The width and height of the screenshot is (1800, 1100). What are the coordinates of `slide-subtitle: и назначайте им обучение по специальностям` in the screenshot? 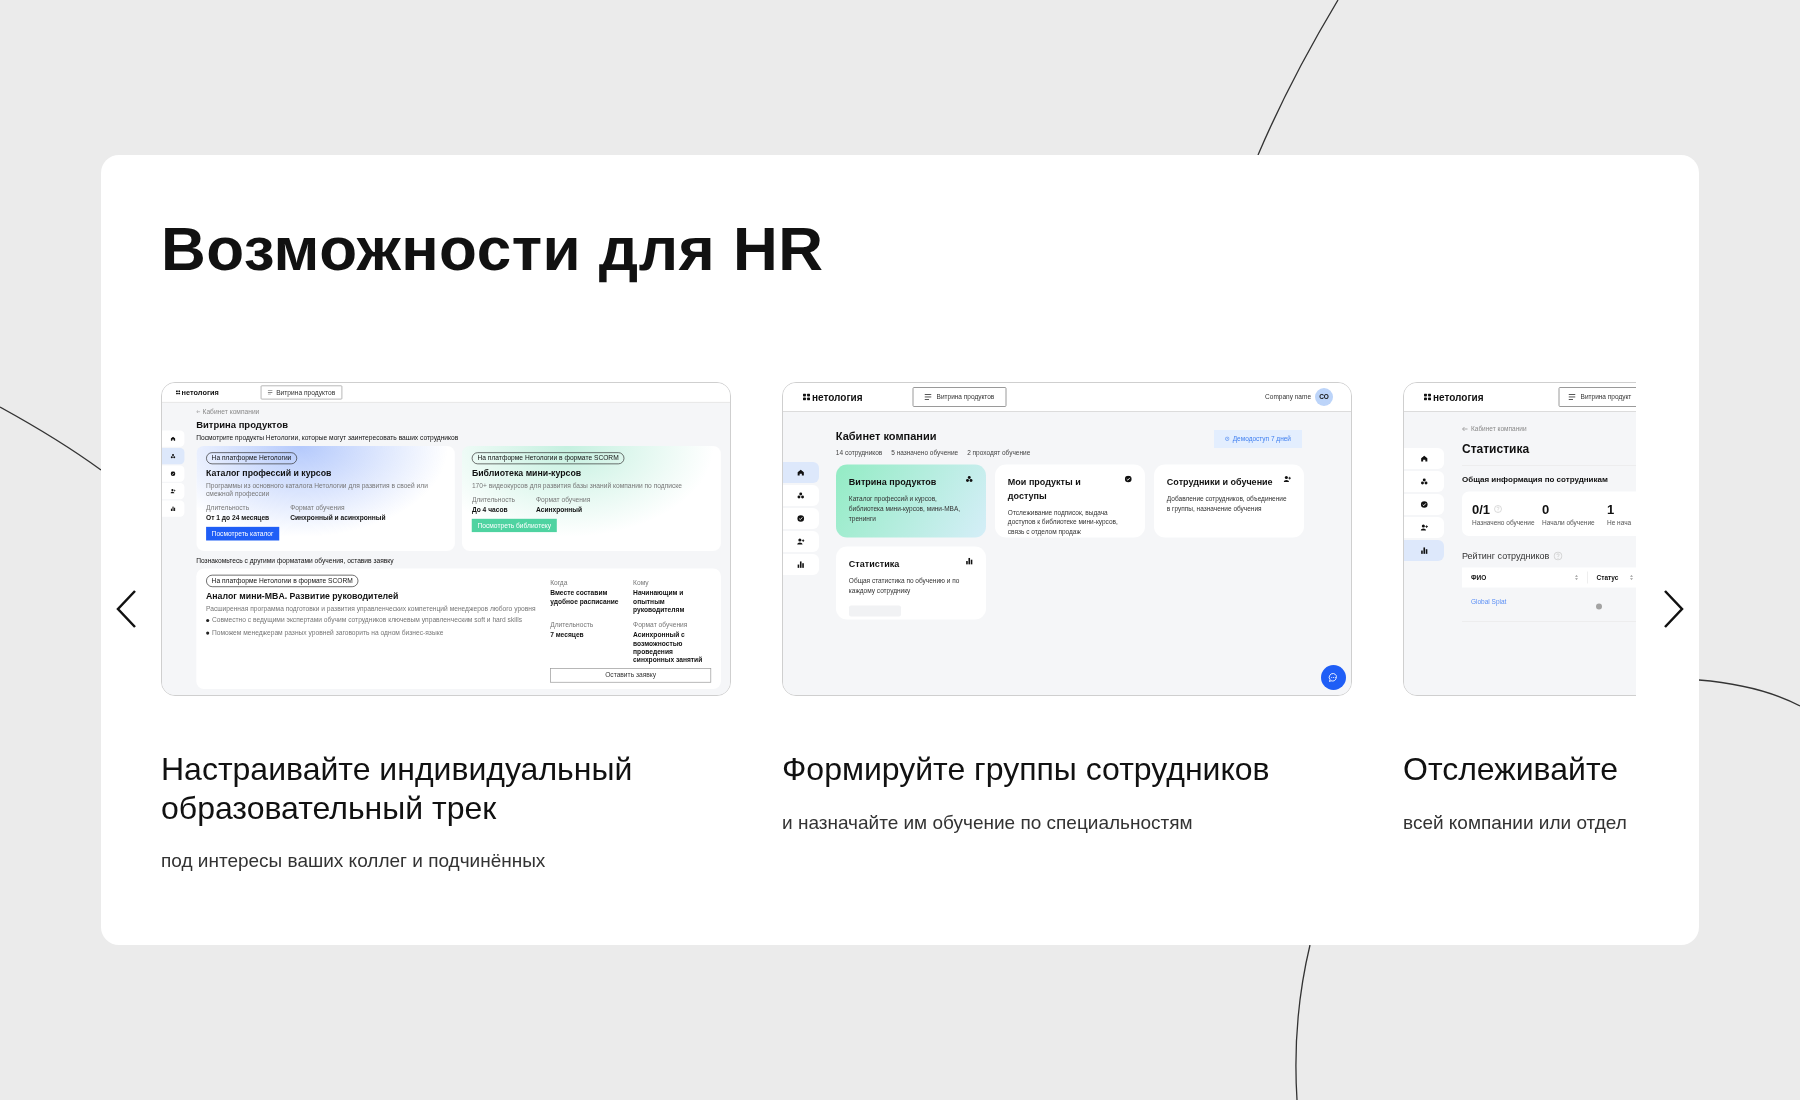 It's located at (988, 822).